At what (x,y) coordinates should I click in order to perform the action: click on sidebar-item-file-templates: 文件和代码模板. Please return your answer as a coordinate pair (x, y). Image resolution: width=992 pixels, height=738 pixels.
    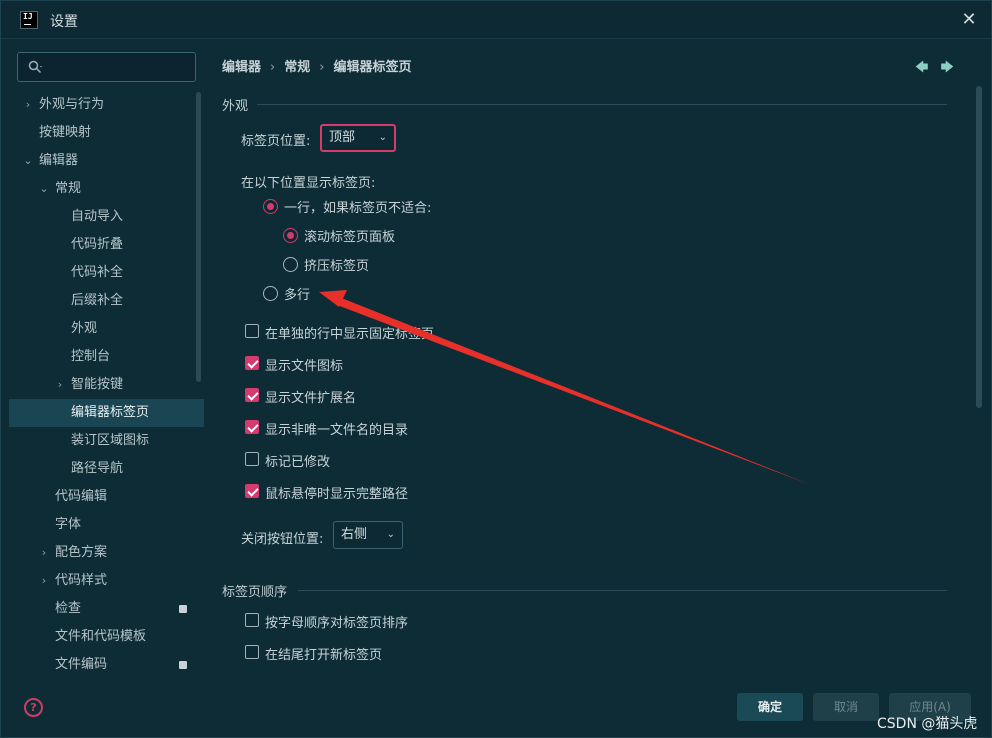
    Looking at the image, I should click on (106, 637).